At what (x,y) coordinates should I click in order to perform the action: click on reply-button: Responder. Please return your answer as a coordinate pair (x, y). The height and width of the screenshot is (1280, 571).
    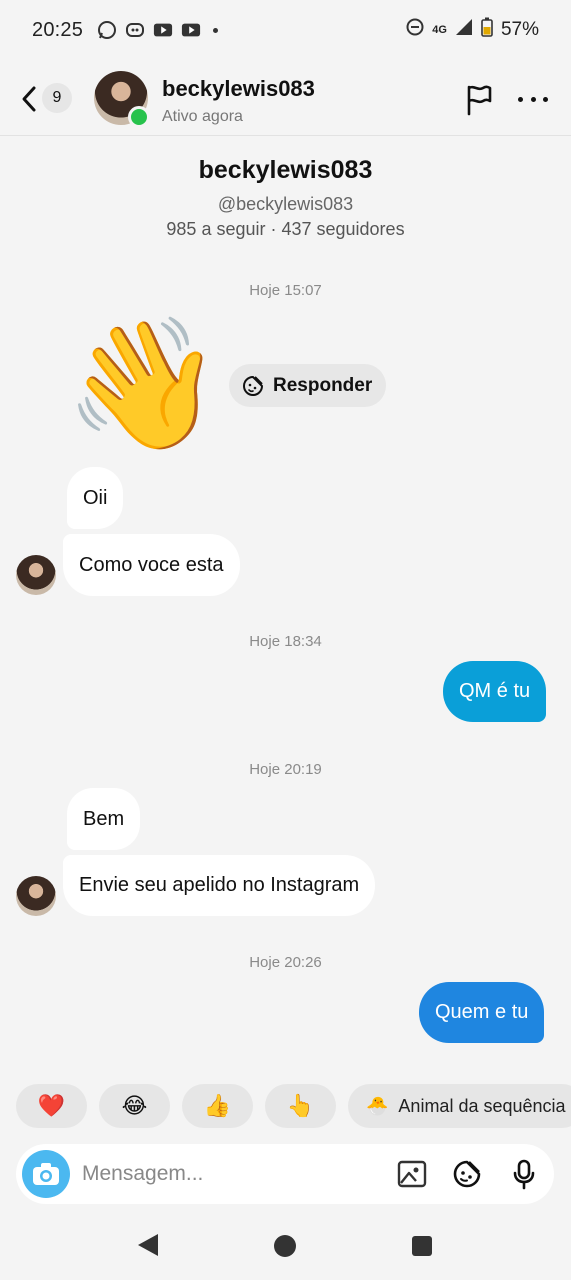
    Looking at the image, I should click on (308, 385).